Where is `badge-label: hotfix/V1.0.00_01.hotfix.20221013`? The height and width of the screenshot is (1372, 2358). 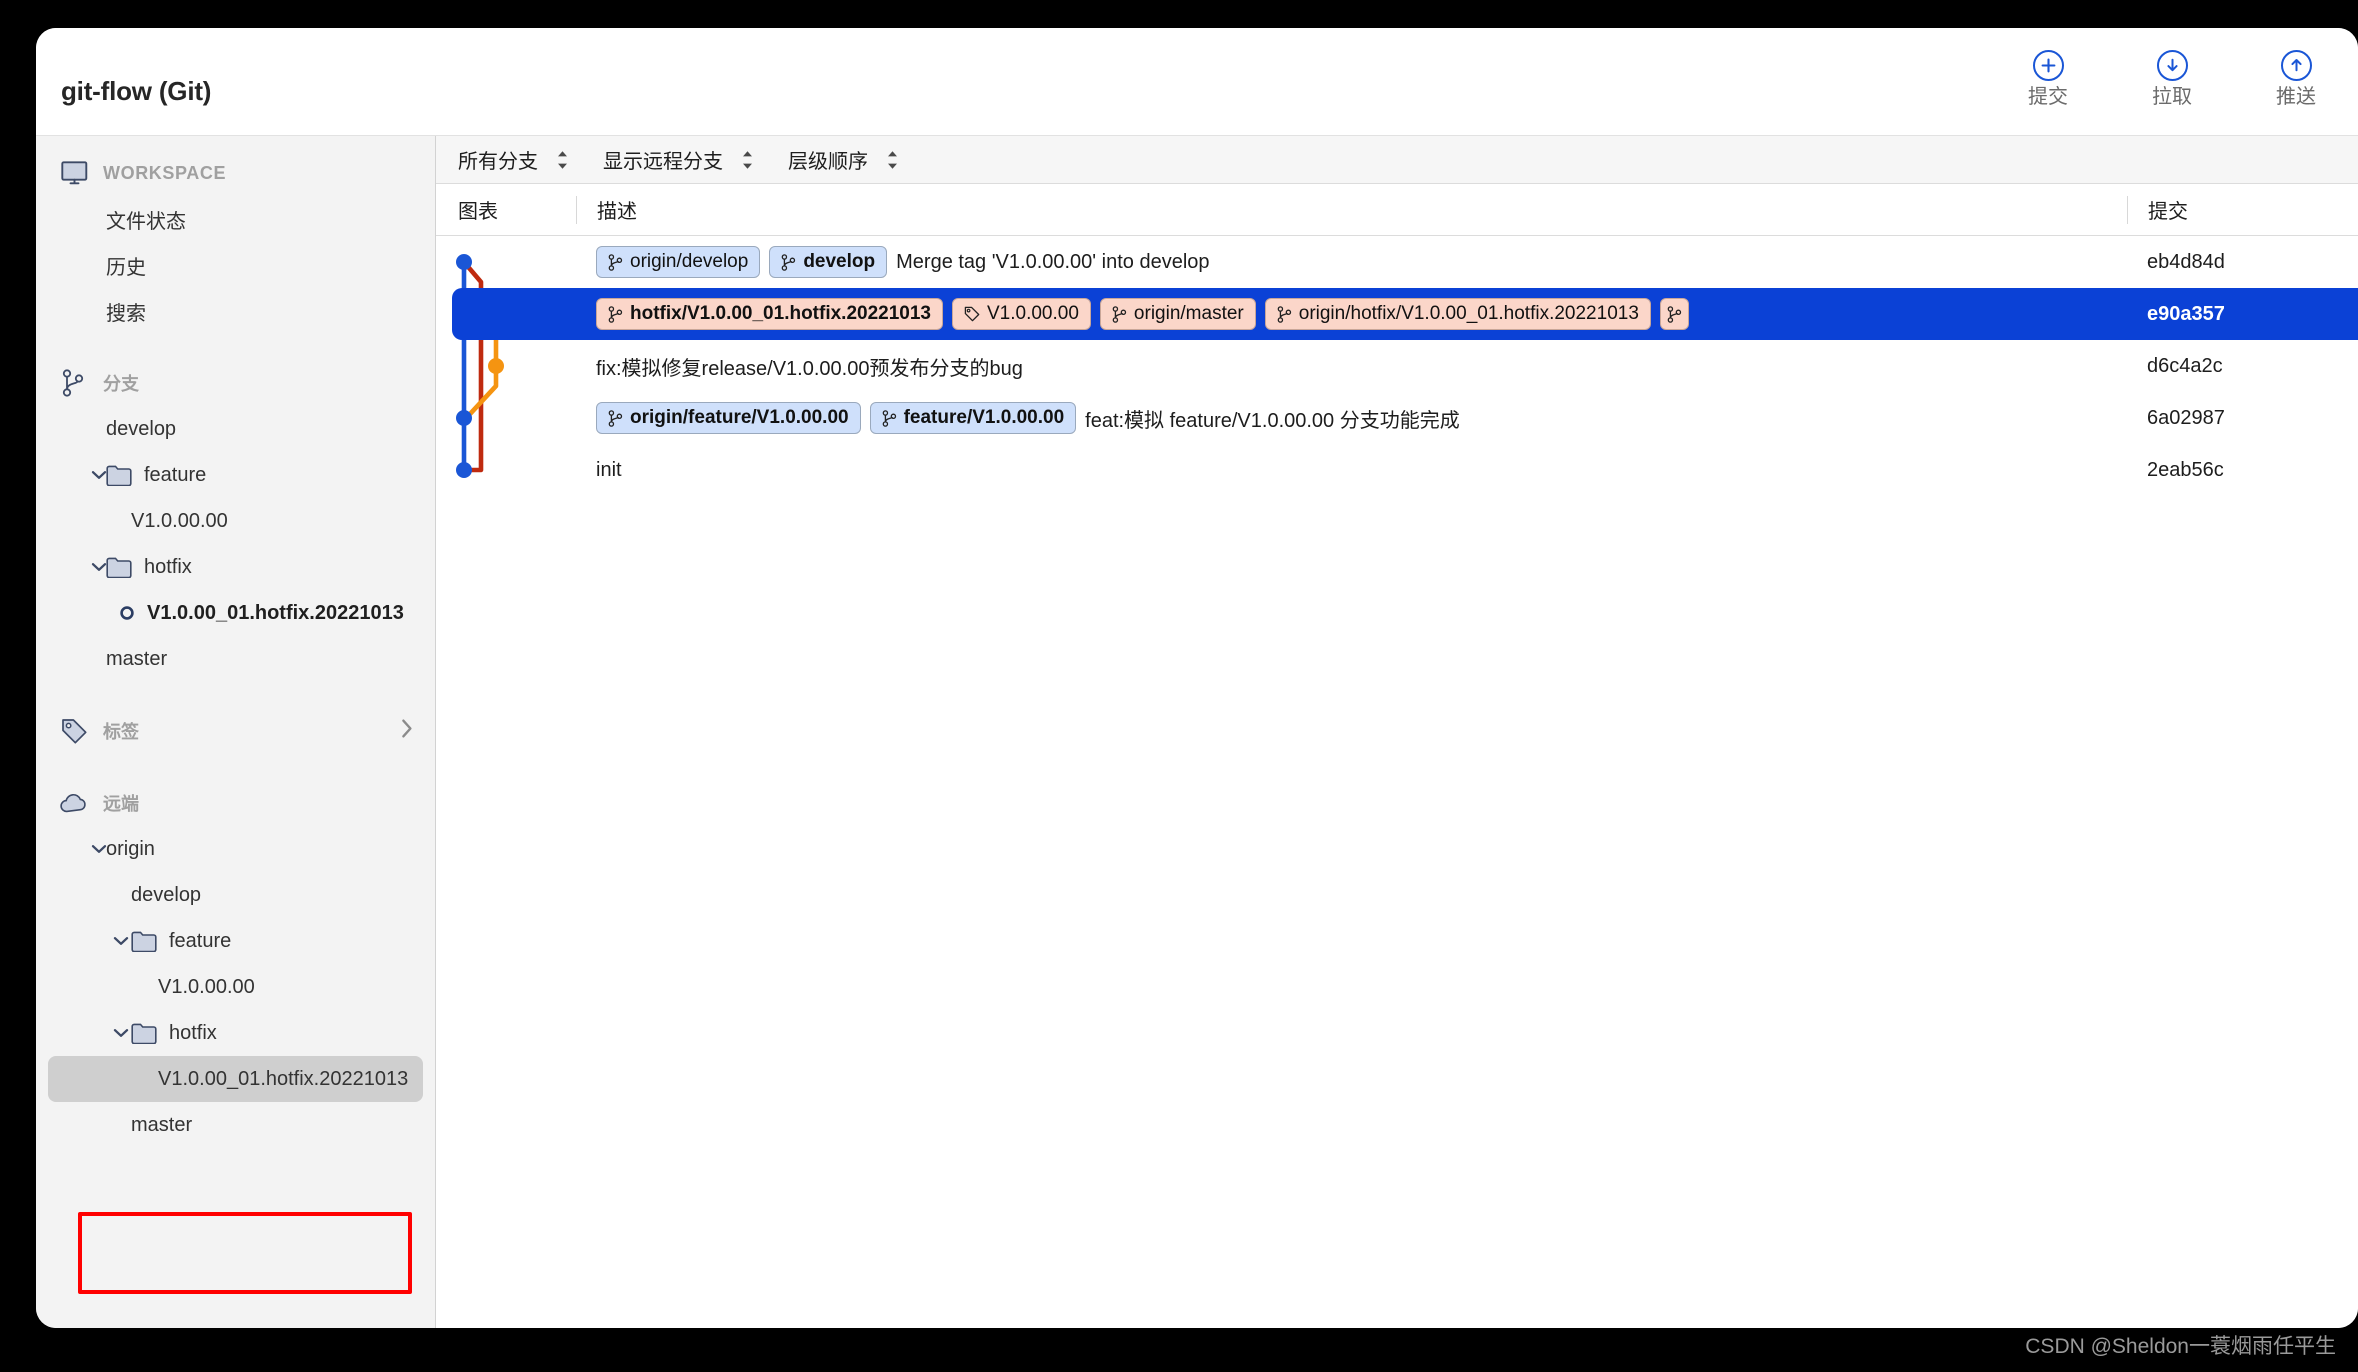
badge-label: hotfix/V1.0.00_01.hotfix.20221013 is located at coordinates (780, 313).